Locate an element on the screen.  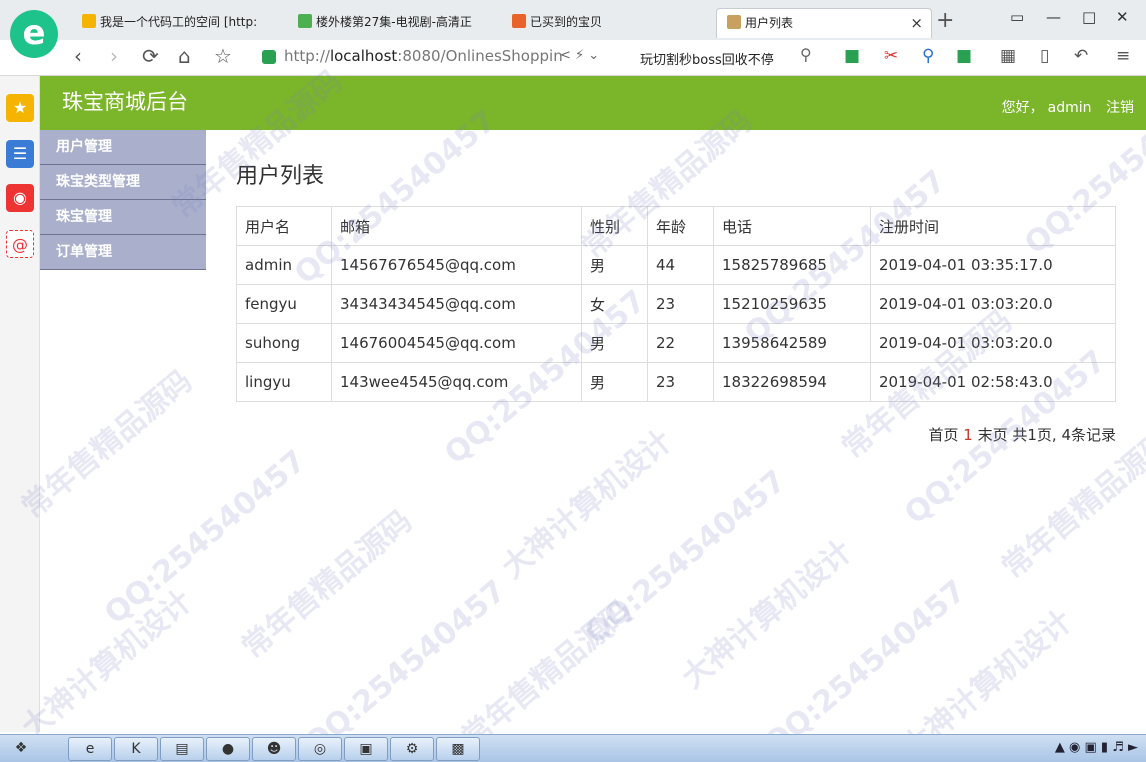
greeting-text: 您好， is located at coordinates (1022, 108).